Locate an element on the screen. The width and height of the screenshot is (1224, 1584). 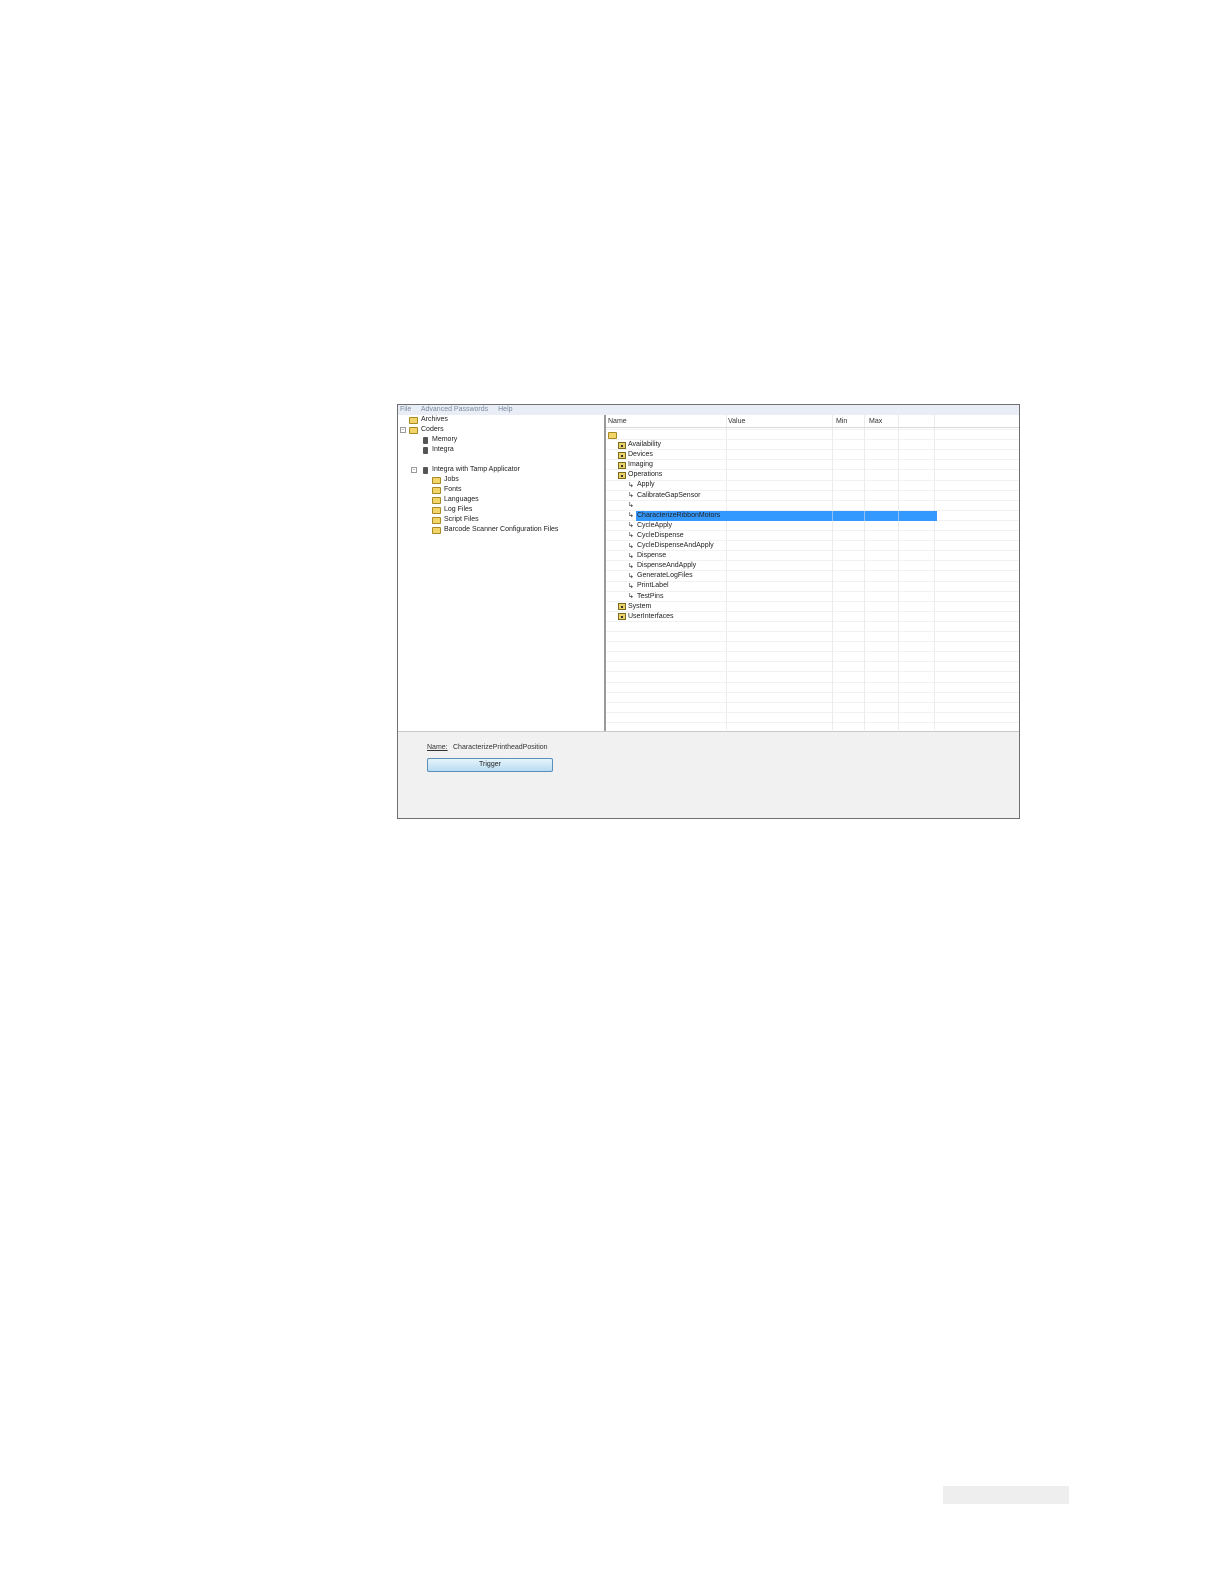
tree-item-jobs: Jobs is located at coordinates (445, 480).